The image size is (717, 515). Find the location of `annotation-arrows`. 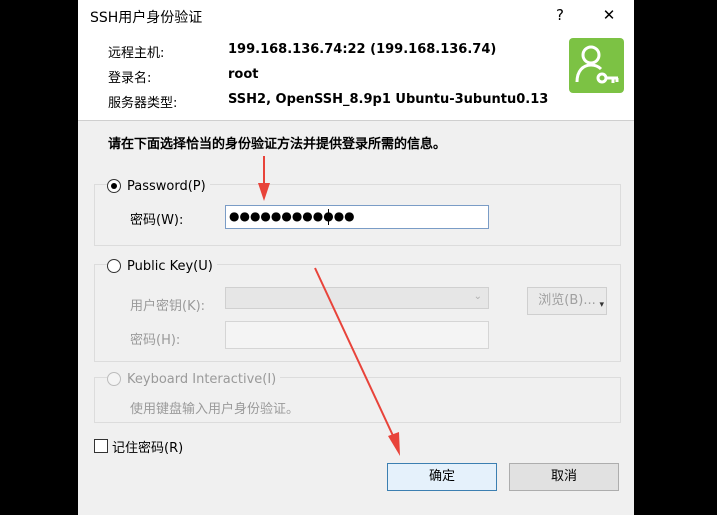

annotation-arrows is located at coordinates (329, 306).